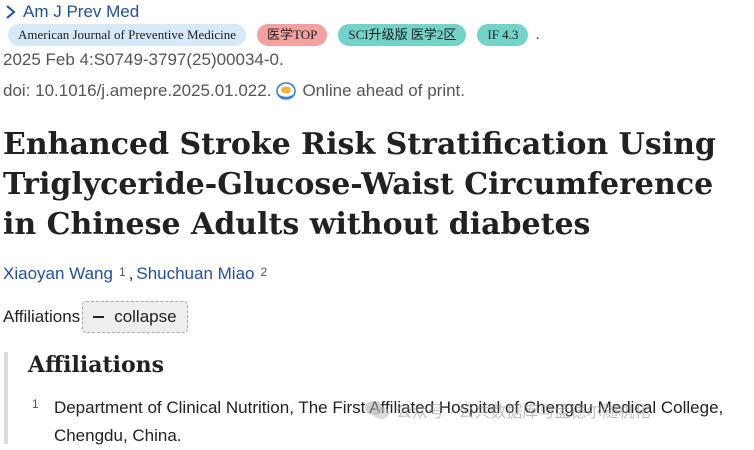 Image resolution: width=754 pixels, height=450 pixels. Describe the element at coordinates (377, 410) in the screenshot. I see `wechat-icon` at that location.